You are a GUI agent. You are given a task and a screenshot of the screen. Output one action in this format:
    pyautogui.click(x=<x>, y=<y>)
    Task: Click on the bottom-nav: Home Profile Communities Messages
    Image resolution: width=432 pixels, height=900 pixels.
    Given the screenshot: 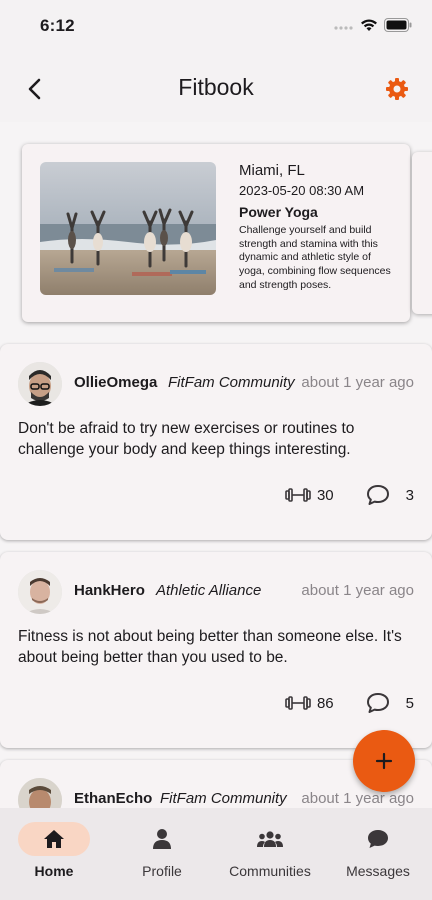 What is the action you would take?
    pyautogui.click(x=216, y=854)
    